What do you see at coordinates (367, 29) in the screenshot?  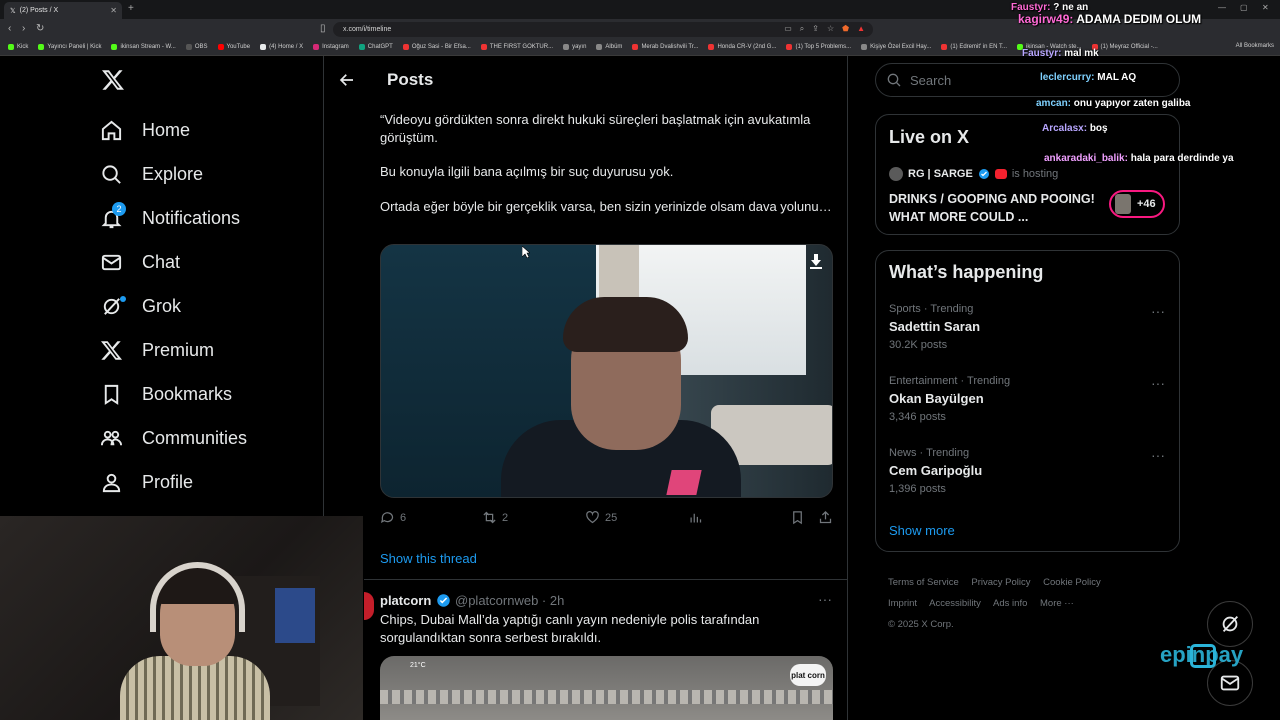 I see `url-text: x.com/i/timeline` at bounding box center [367, 29].